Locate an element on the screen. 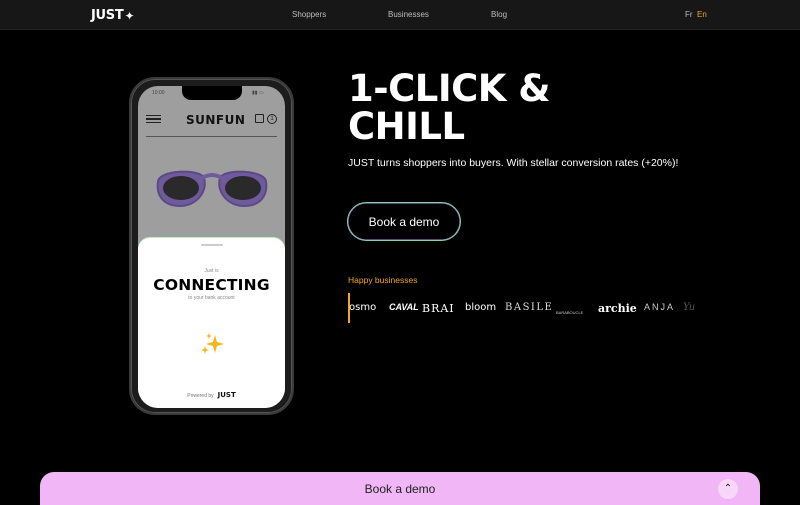  top-navbar: JUST ✦ Shoppers Businesses Blog Fr En is located at coordinates (400, 15).